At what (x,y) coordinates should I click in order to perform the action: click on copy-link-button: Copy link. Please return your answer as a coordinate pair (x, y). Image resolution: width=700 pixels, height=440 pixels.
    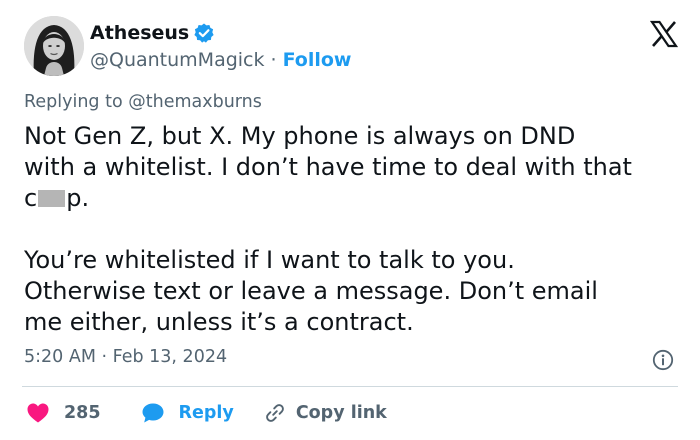
    Looking at the image, I should click on (325, 413).